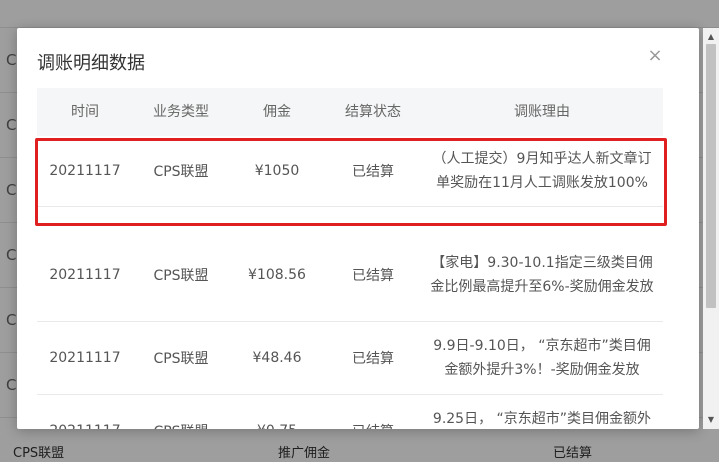 This screenshot has width=719, height=462. What do you see at coordinates (85, 112) in the screenshot?
I see `header-time: 时间` at bounding box center [85, 112].